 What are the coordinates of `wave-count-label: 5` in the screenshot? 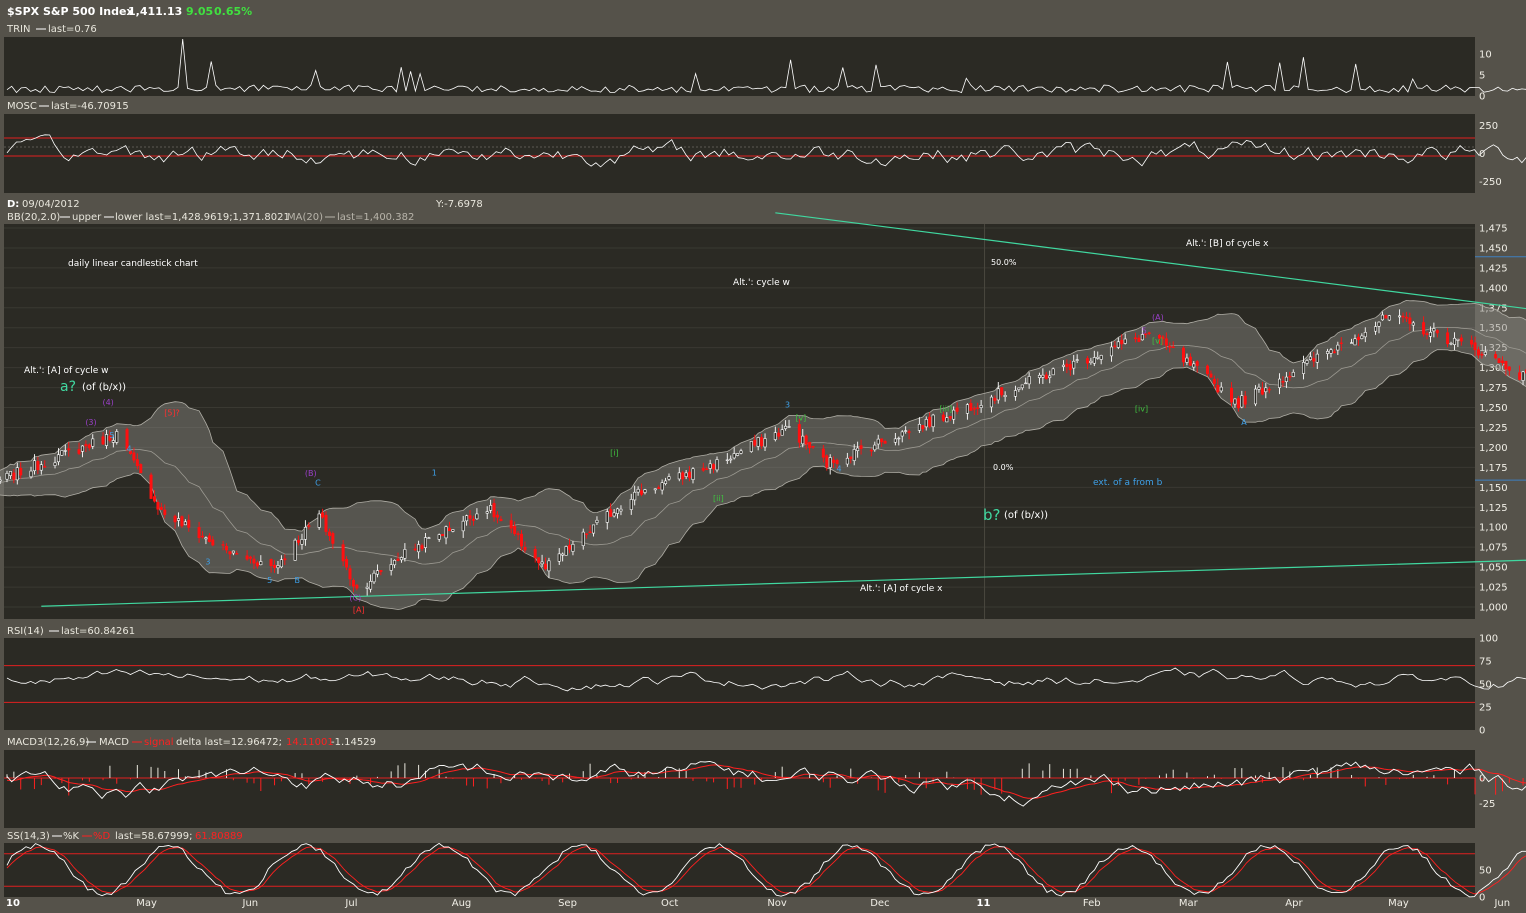 It's located at (269, 580).